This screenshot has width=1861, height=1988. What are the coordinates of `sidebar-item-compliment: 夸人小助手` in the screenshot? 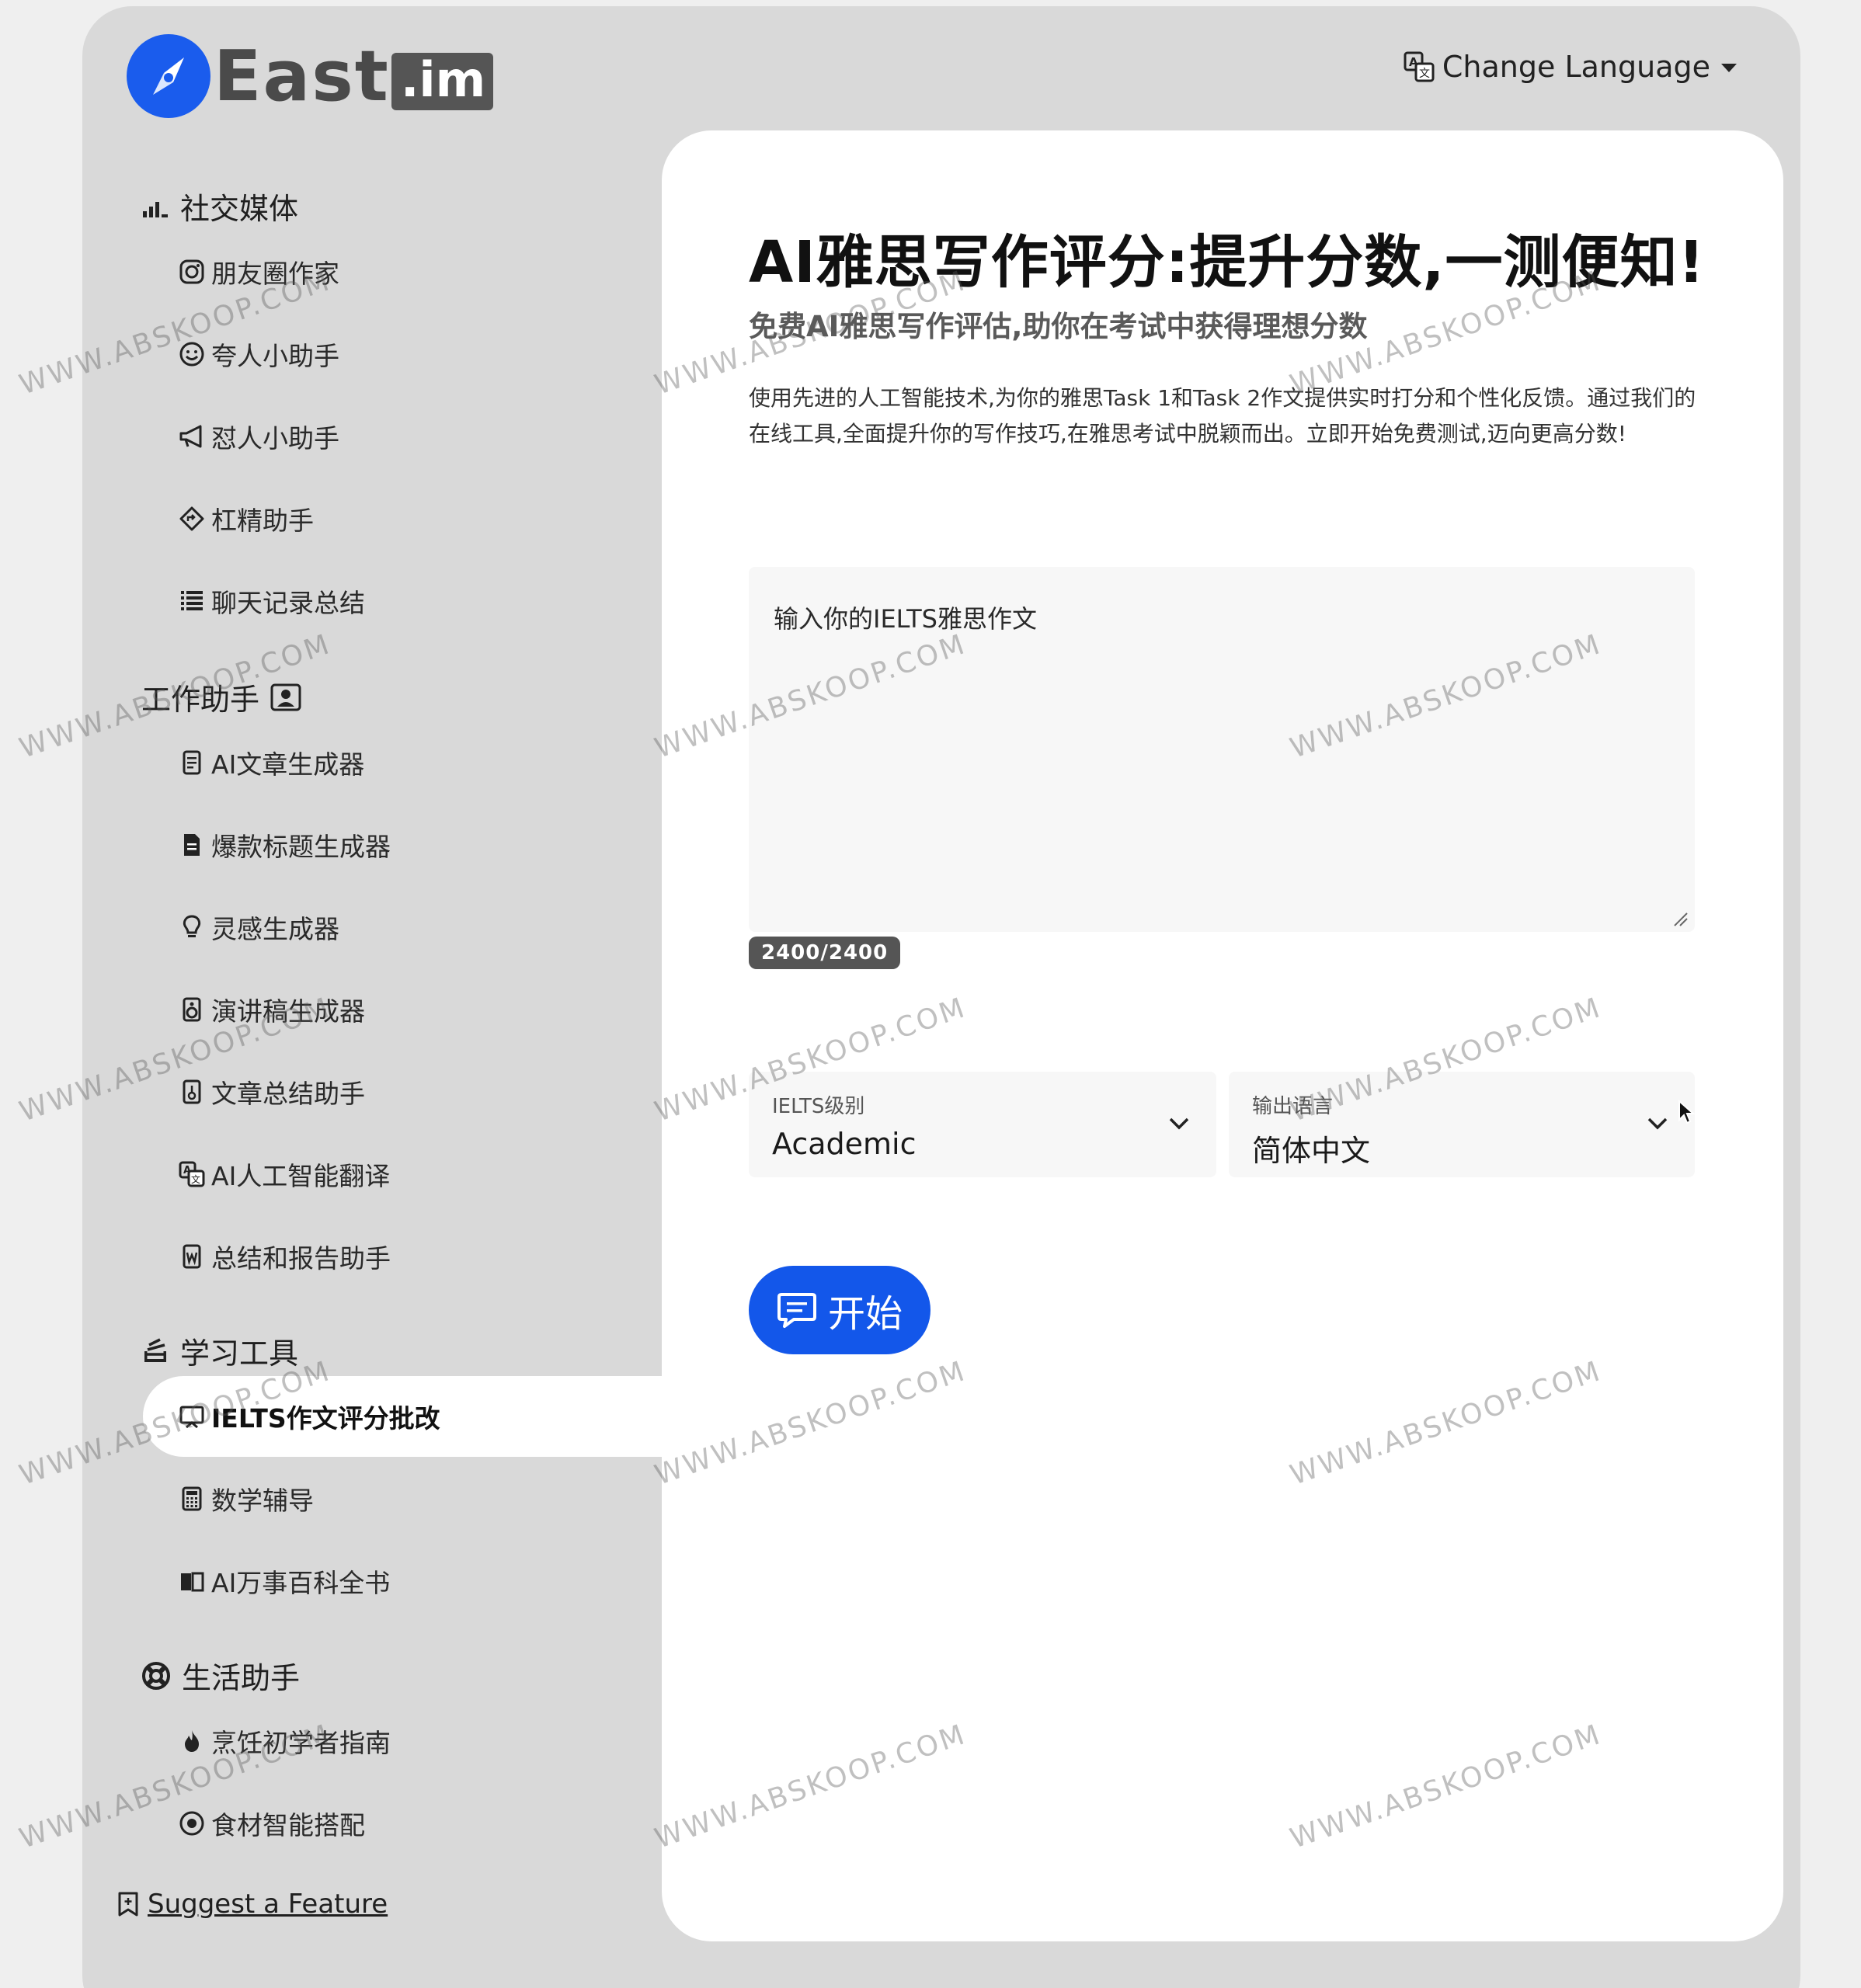 It's located at (259, 354).